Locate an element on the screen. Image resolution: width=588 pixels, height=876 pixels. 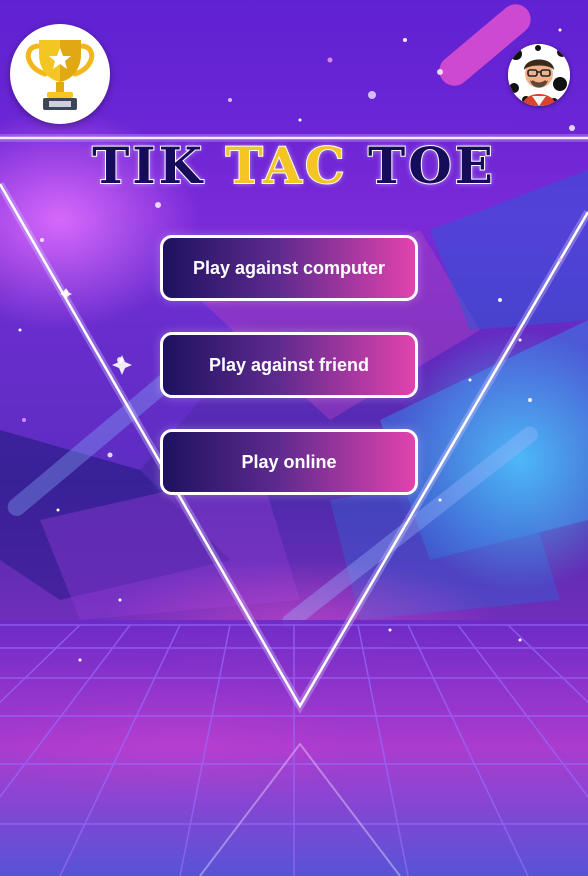
play-vs-computer-button: Play against computer is located at coordinates (289, 268).